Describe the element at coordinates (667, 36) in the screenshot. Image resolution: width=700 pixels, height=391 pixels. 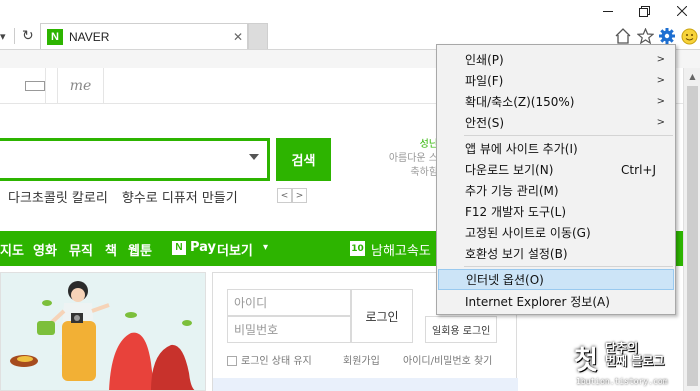
I see `tools-gear-icon` at that location.